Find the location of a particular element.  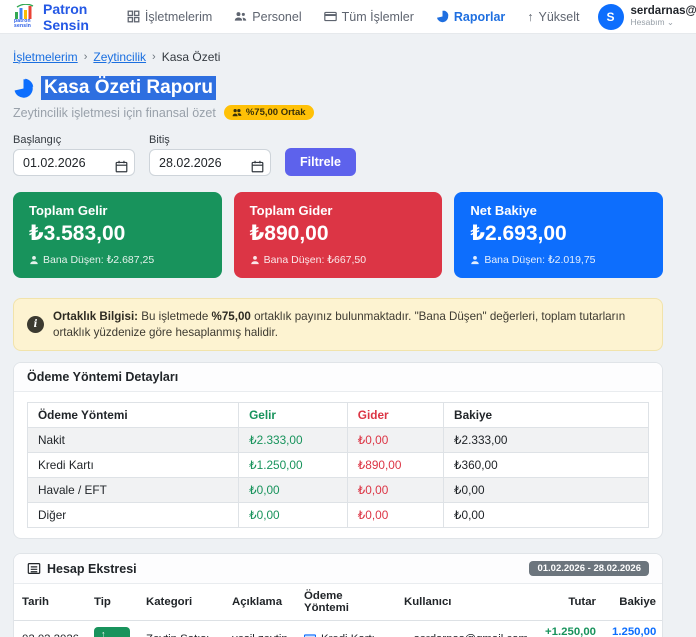

total-expense-card: Toplam Gider ₺890,00 Bana Düşen: ₺667,50 is located at coordinates (338, 235).